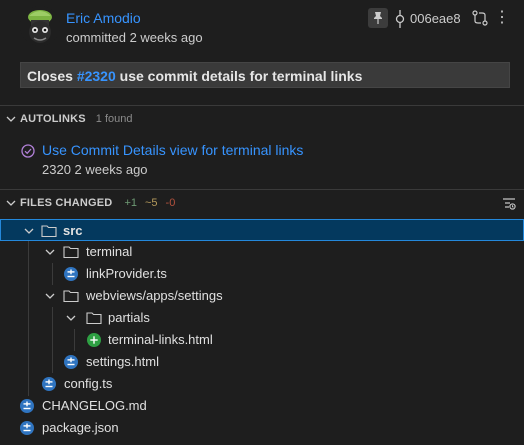 This screenshot has width=524, height=445. What do you see at coordinates (239, 76) in the screenshot?
I see `message-suffix: use commit details for terminal links` at bounding box center [239, 76].